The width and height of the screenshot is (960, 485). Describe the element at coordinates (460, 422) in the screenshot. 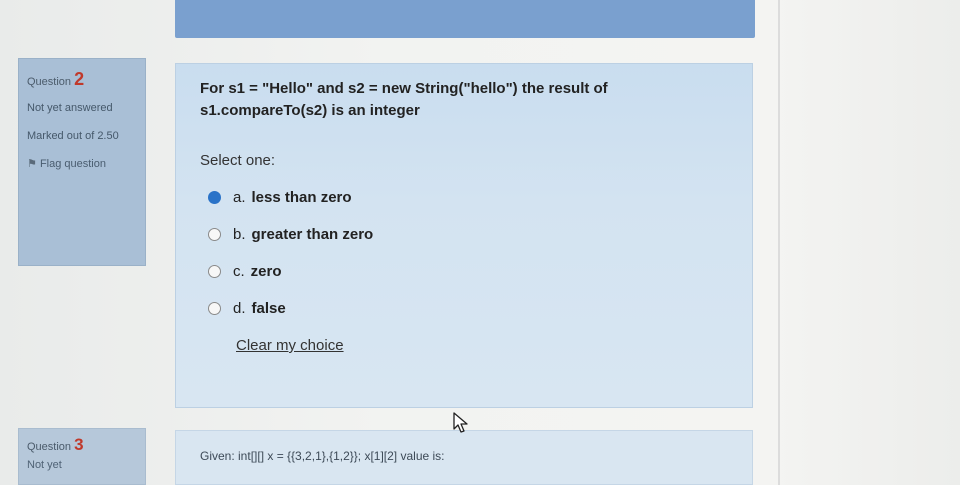

I see `mouse-cursor-icon` at that location.